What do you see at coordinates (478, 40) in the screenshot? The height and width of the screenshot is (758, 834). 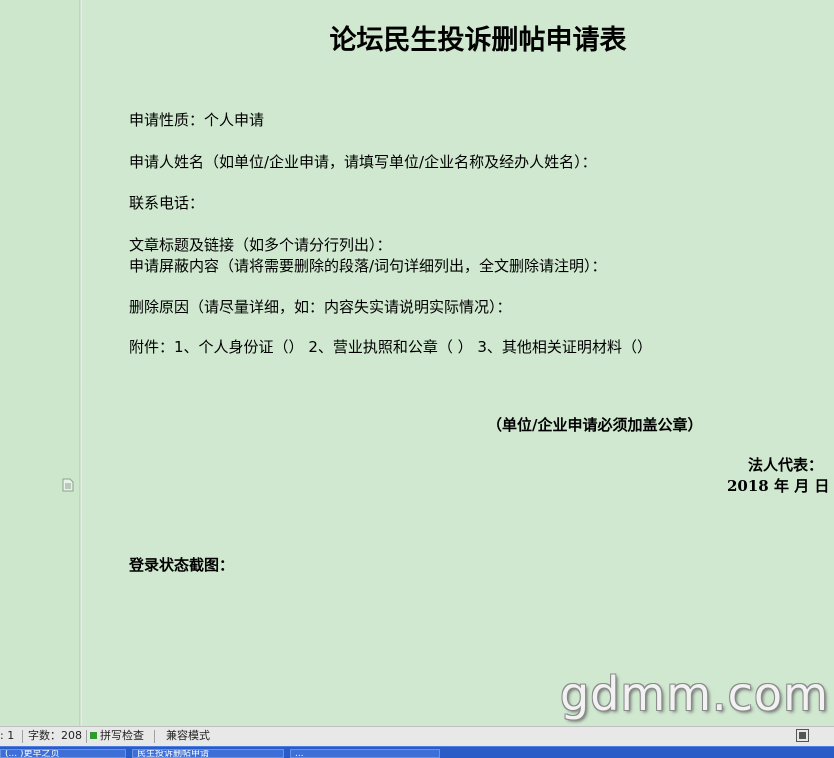 I see `document-title: 论坛民生投诉删帖申请表` at bounding box center [478, 40].